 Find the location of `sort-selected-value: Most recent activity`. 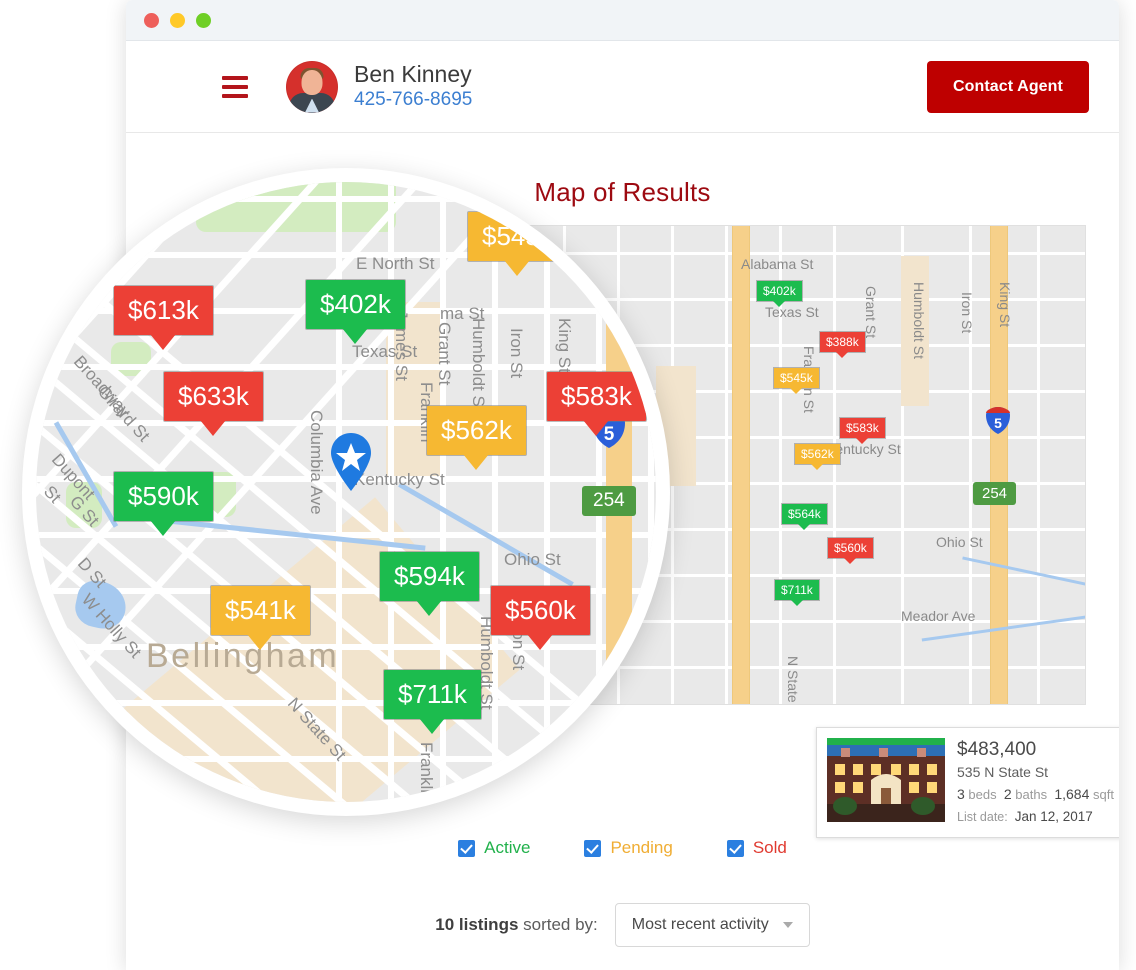

sort-selected-value: Most recent activity is located at coordinates (700, 924).